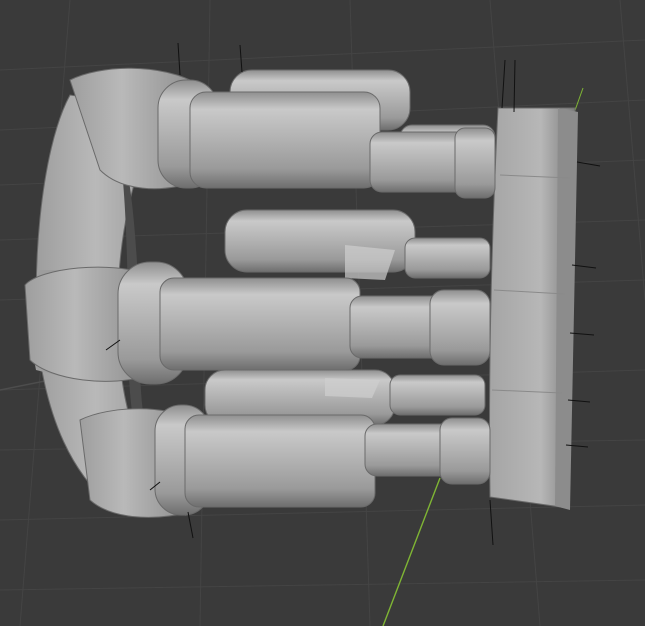 This screenshot has width=645, height=626. I want to click on right-hub-plate, so click(533, 308).